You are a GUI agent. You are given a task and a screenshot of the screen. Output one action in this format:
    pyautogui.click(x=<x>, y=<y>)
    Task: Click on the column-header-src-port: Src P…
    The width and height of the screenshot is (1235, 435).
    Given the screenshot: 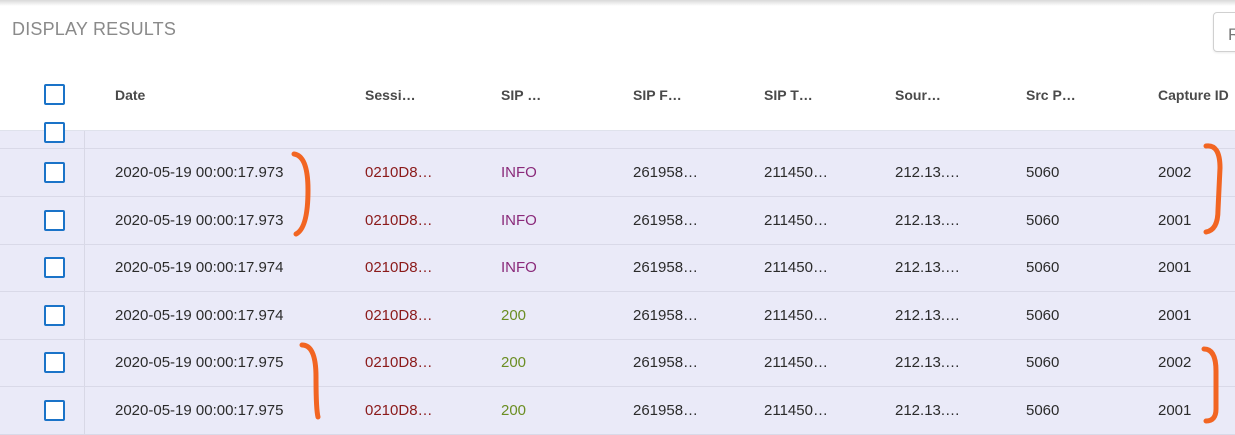 What is the action you would take?
    pyautogui.click(x=1051, y=95)
    